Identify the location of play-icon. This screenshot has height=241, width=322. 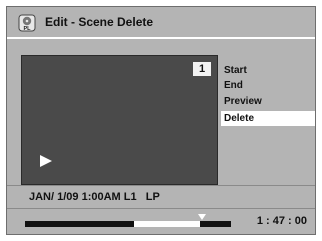
(46, 161).